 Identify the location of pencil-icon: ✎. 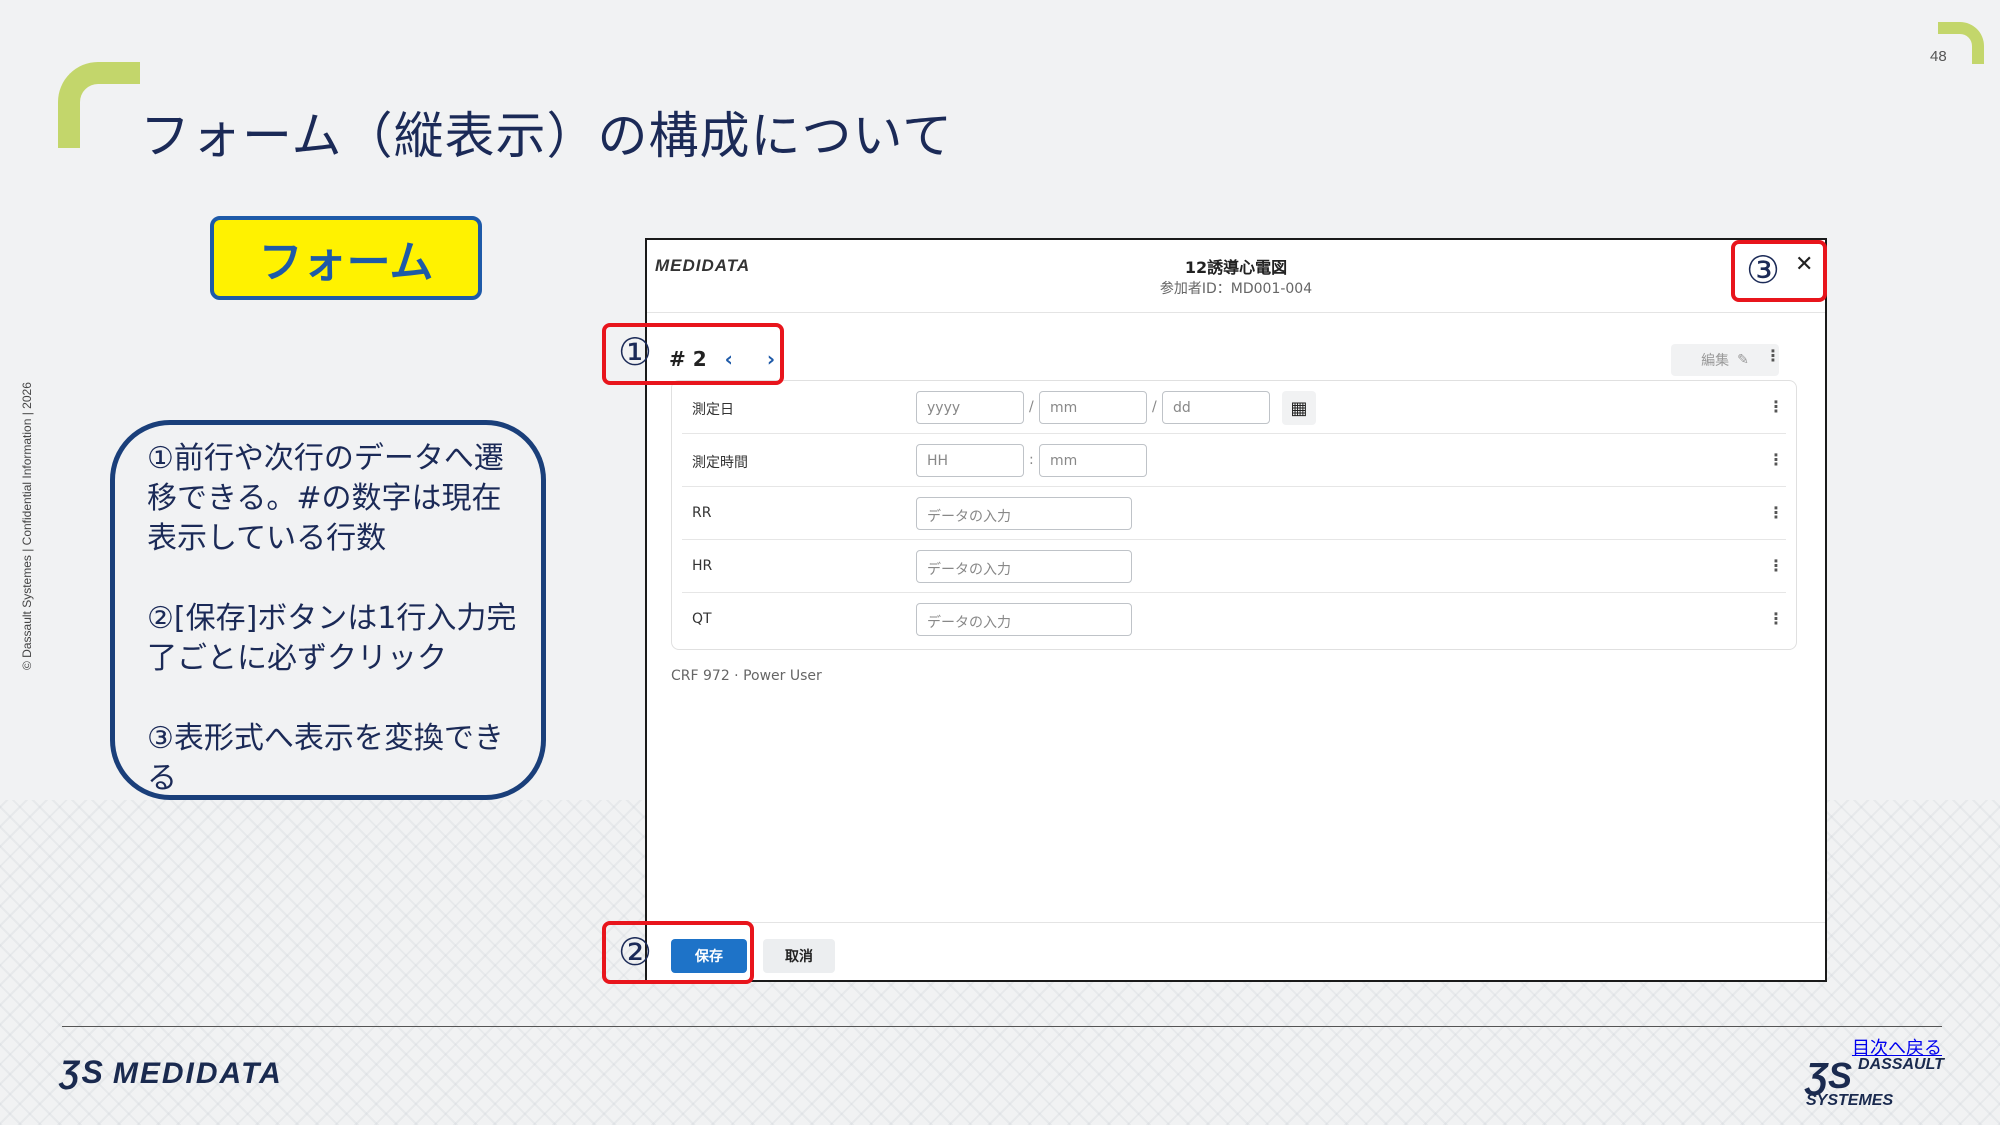
(1743, 360).